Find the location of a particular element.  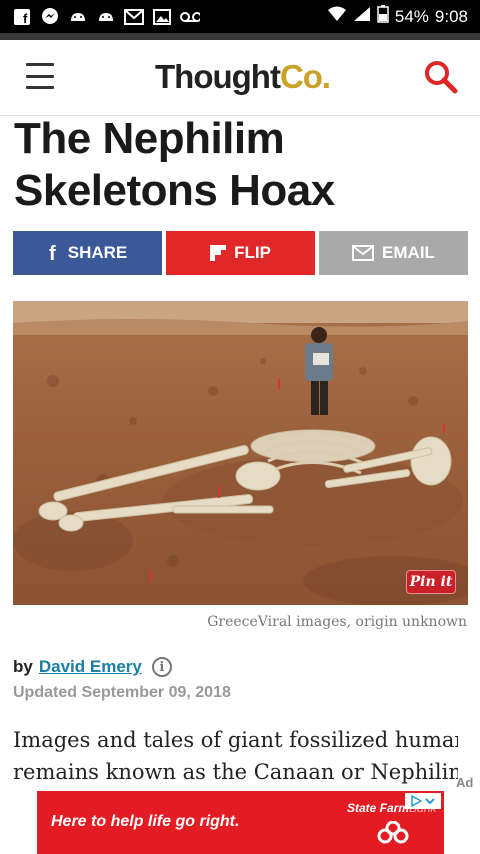

status-bar: f 54% 9:08 is located at coordinates (240, 16).